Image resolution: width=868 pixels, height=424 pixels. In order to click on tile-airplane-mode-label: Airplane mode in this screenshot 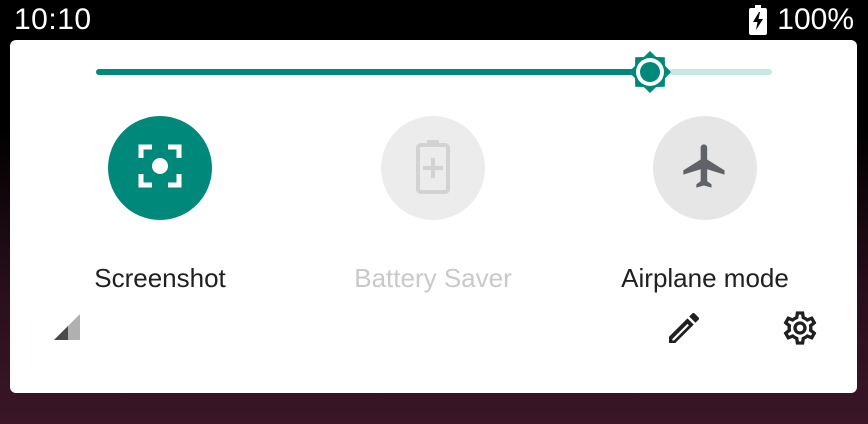, I will do `click(705, 278)`.